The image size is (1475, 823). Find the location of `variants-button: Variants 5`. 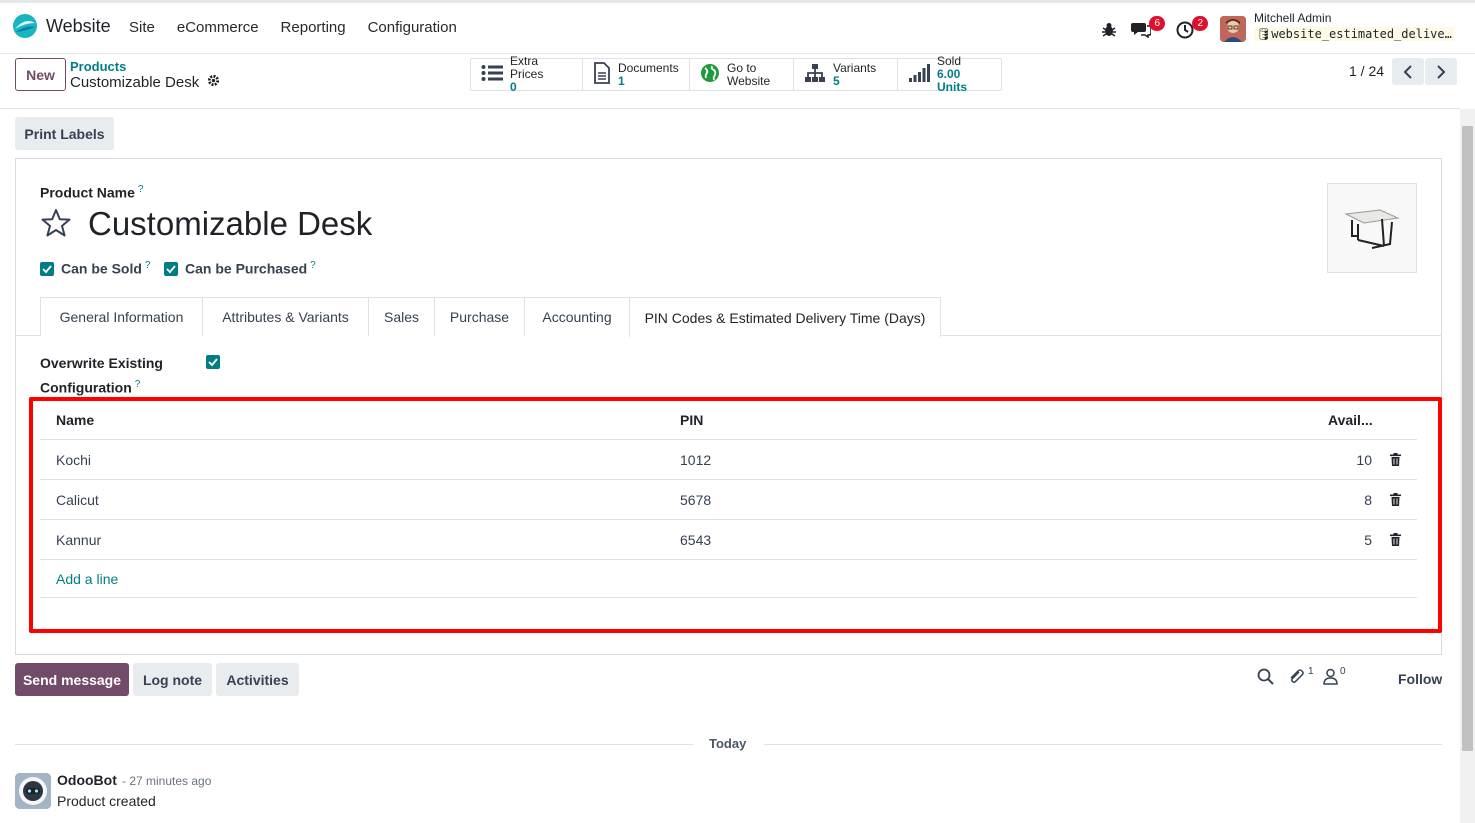

variants-button: Variants 5 is located at coordinates (846, 74).